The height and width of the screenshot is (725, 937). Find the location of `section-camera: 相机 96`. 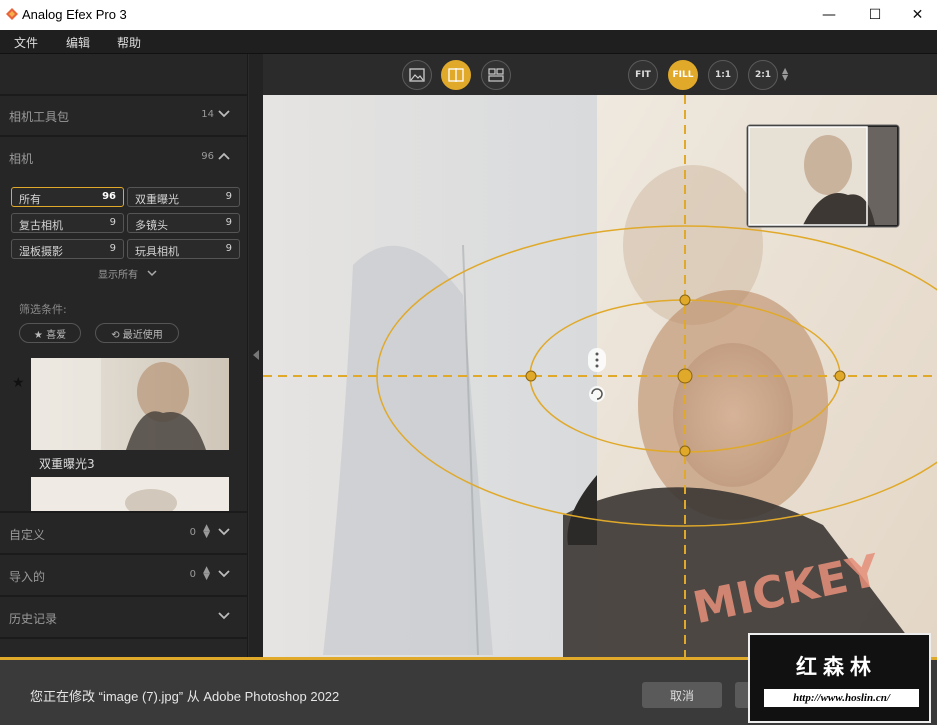

section-camera: 相机 96 is located at coordinates (123, 157).